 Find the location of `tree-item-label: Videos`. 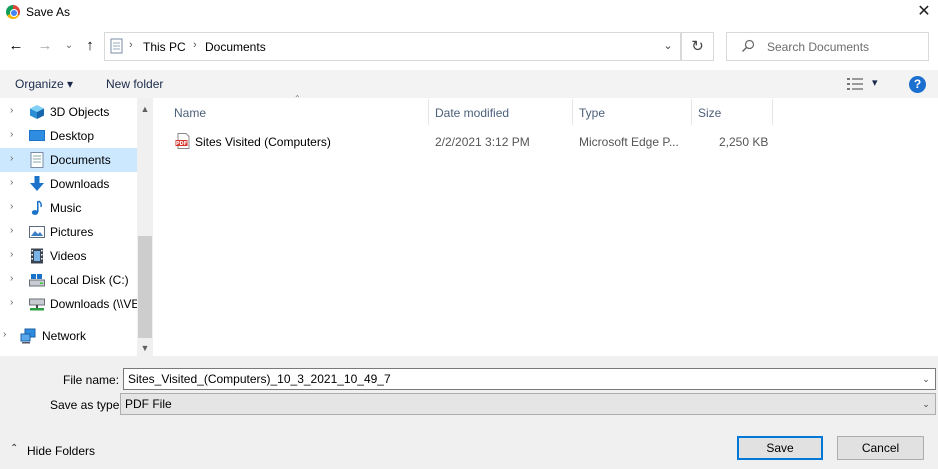

tree-item-label: Videos is located at coordinates (68, 256).